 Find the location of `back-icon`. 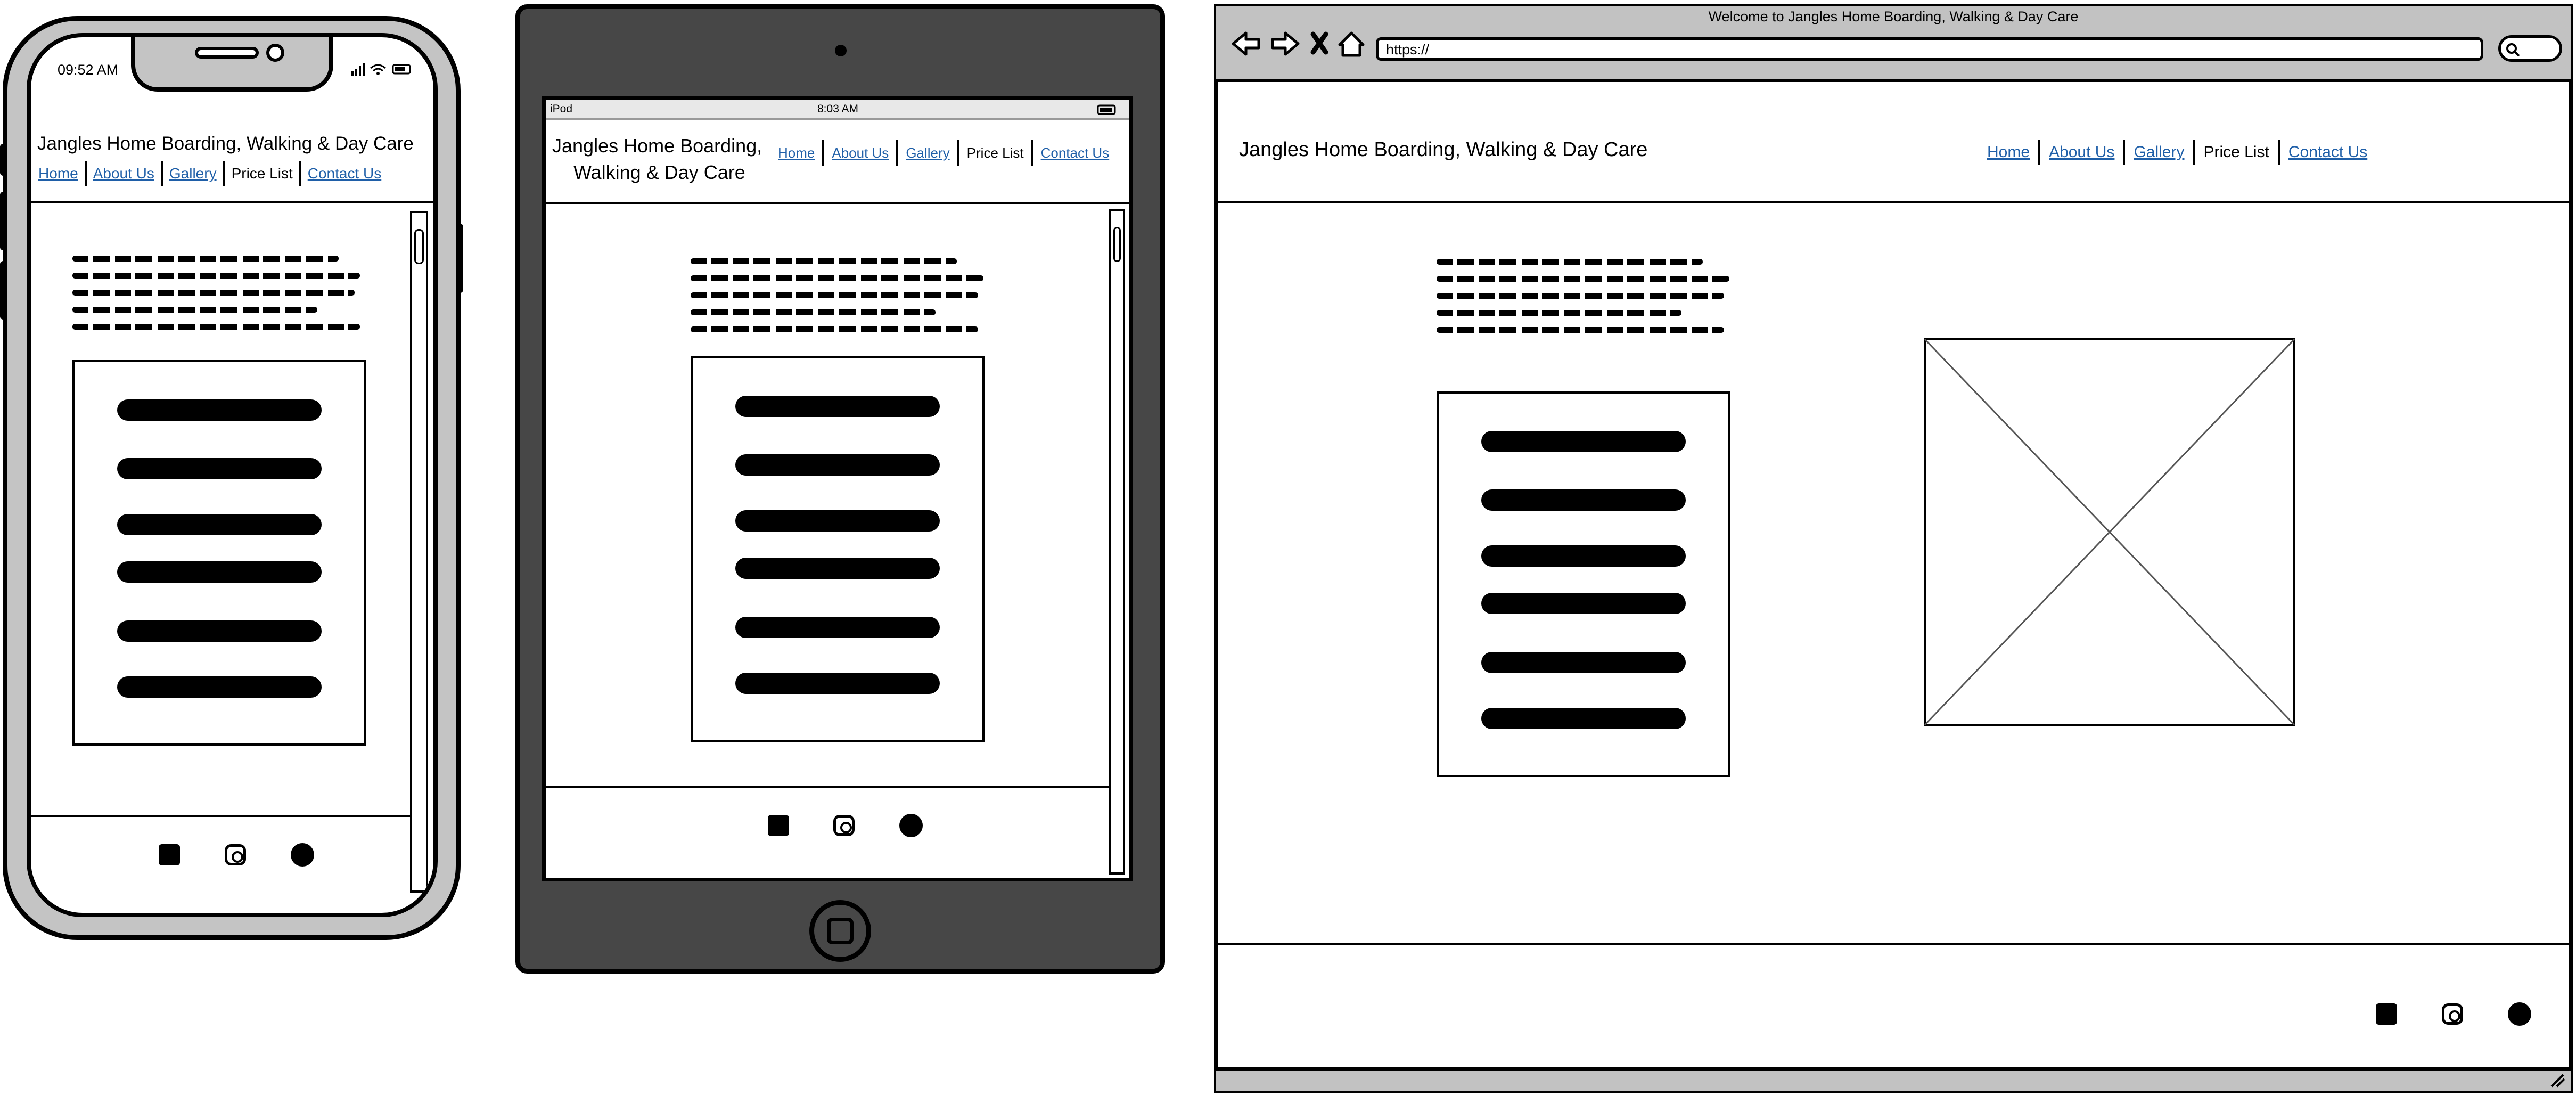

back-icon is located at coordinates (1246, 43).